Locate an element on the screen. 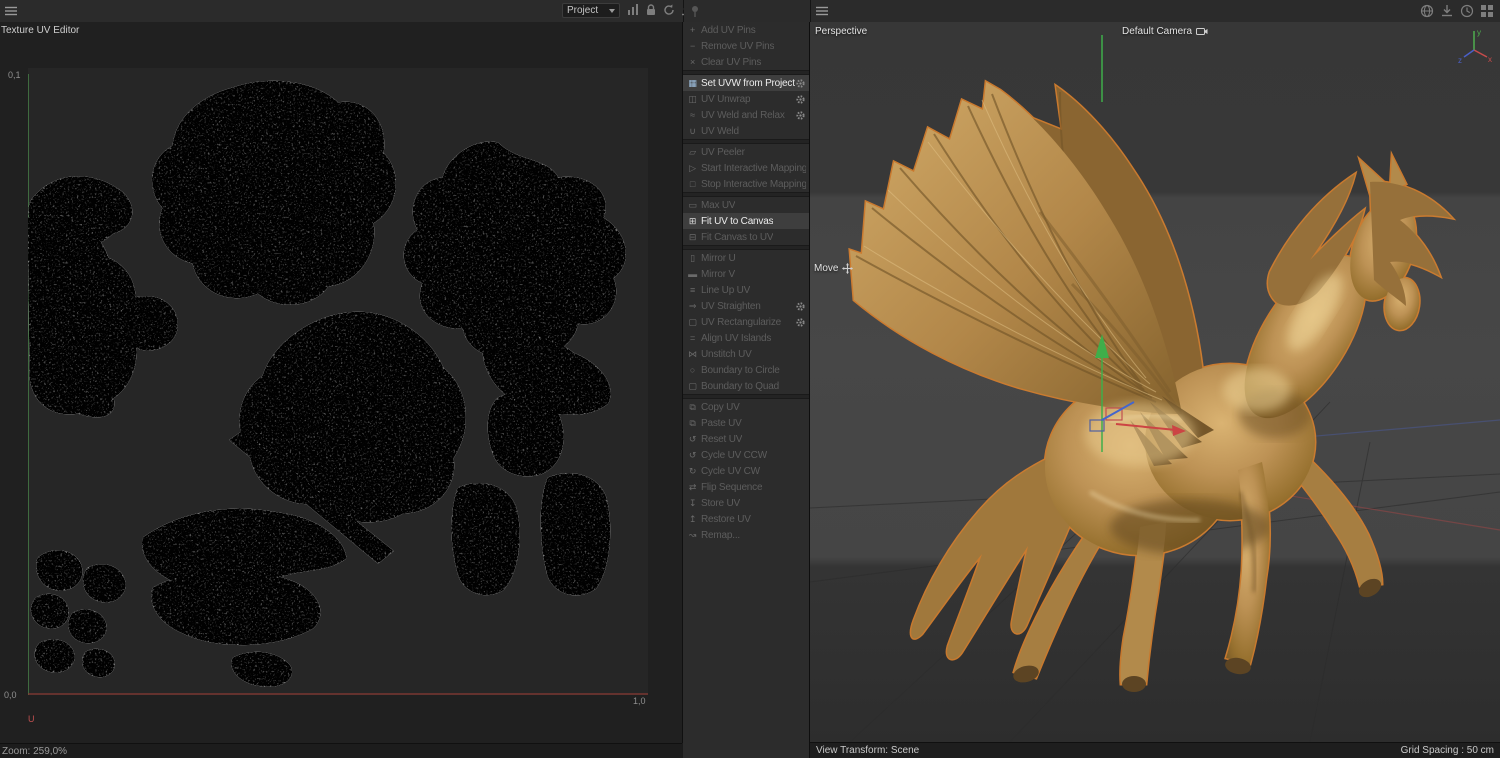  uv-command-item: ⊟ Fit Canvas to UV is located at coordinates (746, 237).